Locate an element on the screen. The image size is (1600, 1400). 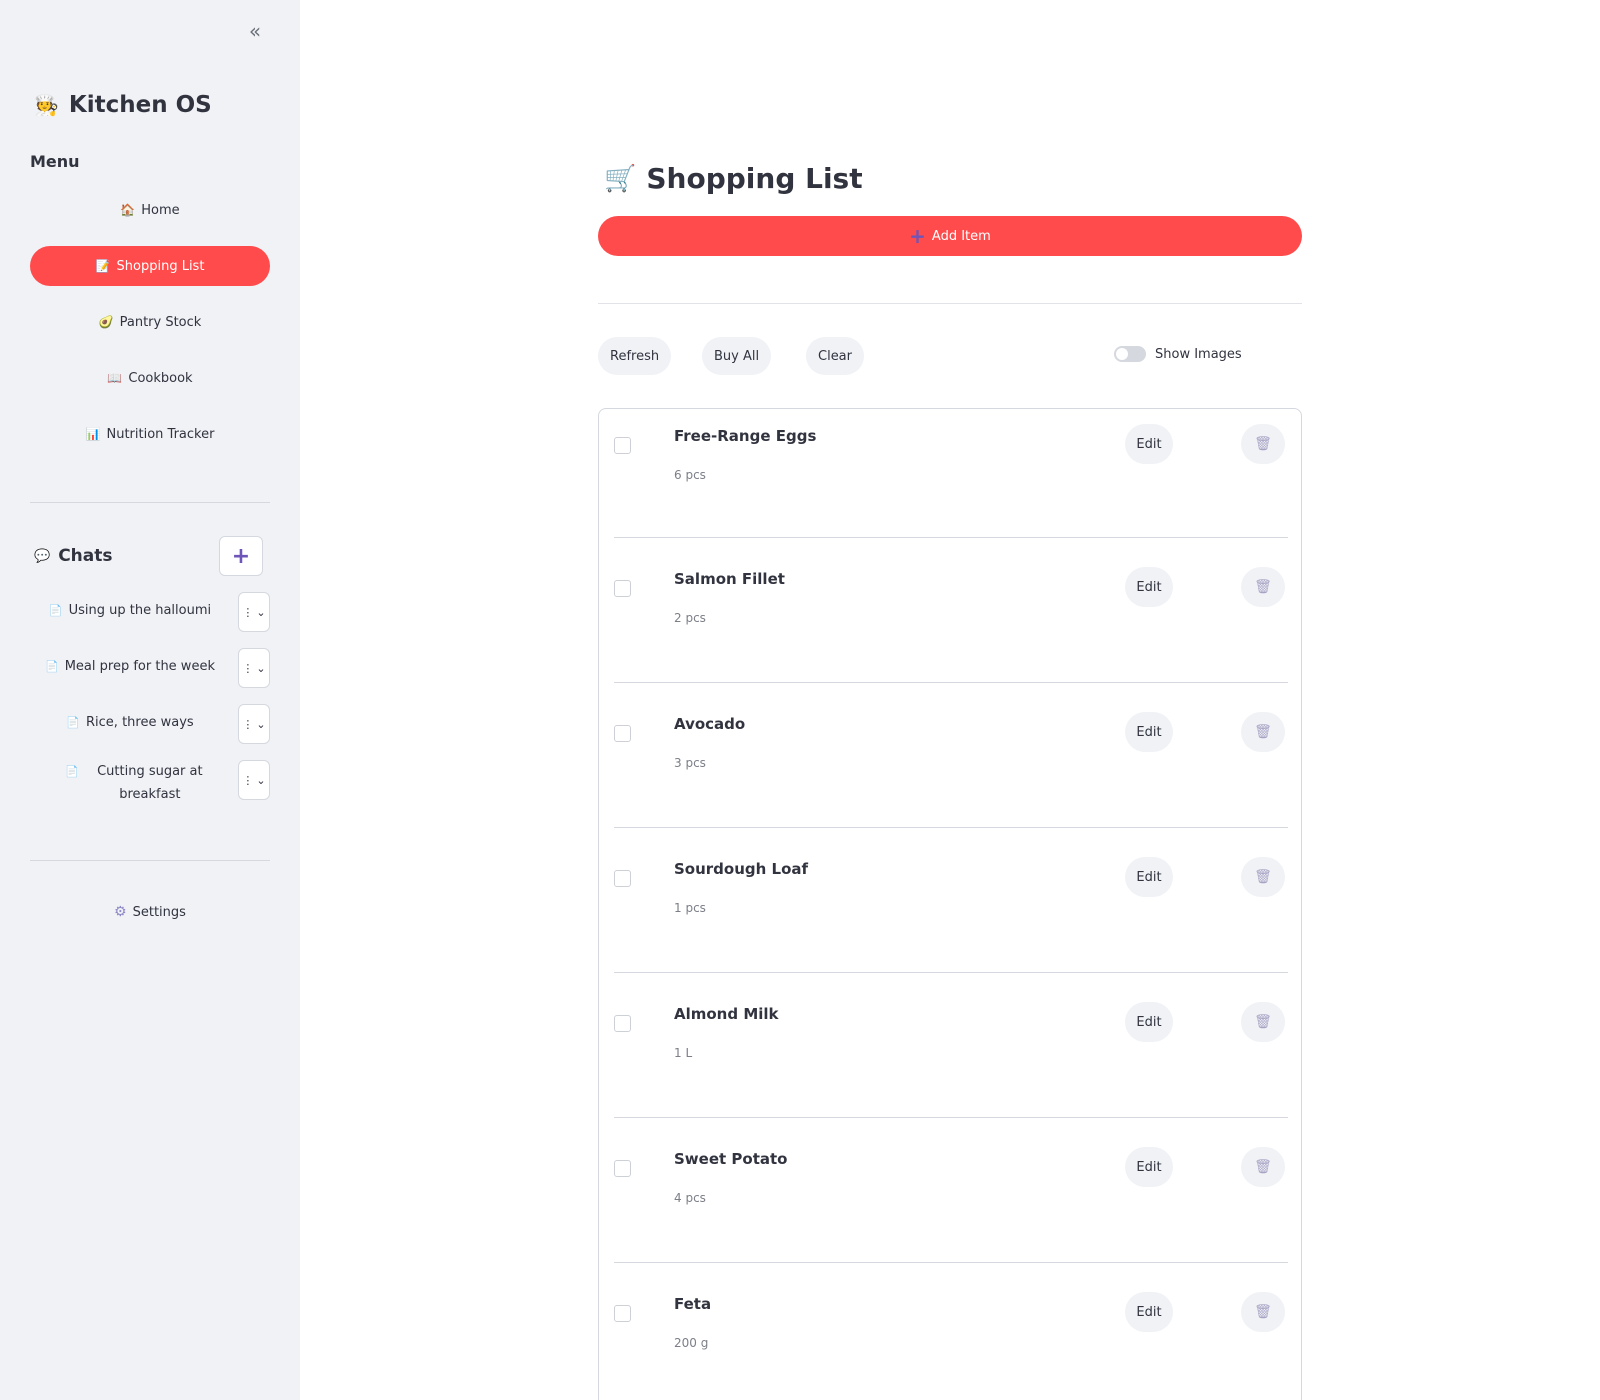
item-quantity: 1 L is located at coordinates (683, 1053).